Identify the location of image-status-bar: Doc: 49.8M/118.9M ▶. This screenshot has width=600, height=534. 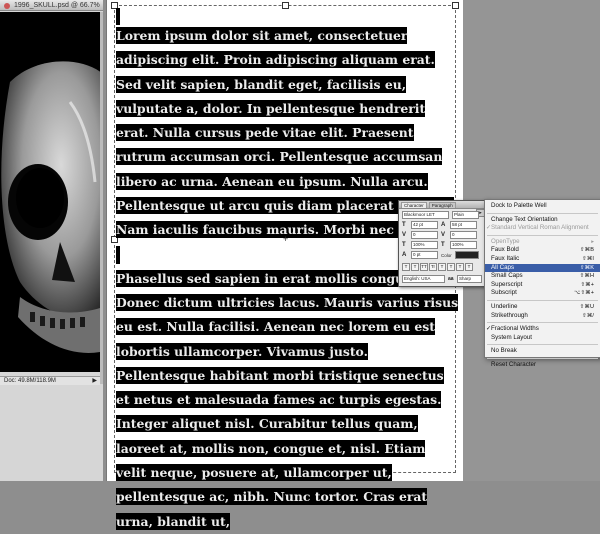
(50, 380).